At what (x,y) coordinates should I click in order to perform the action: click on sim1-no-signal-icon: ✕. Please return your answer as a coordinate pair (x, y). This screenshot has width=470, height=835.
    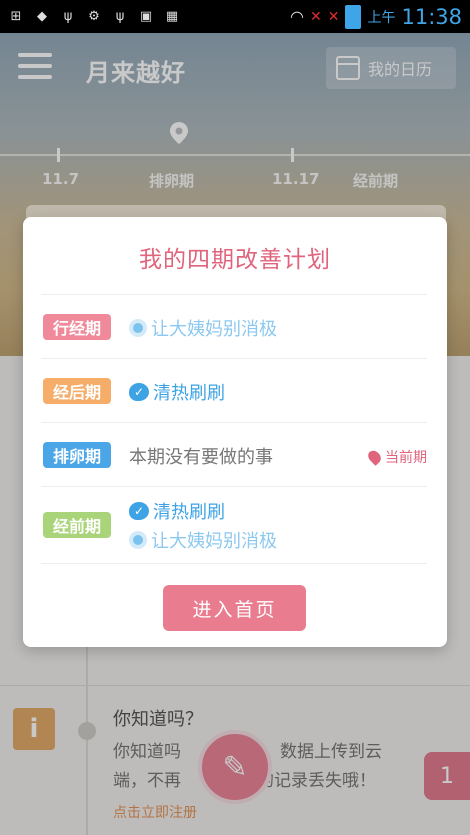
    Looking at the image, I should click on (316, 16).